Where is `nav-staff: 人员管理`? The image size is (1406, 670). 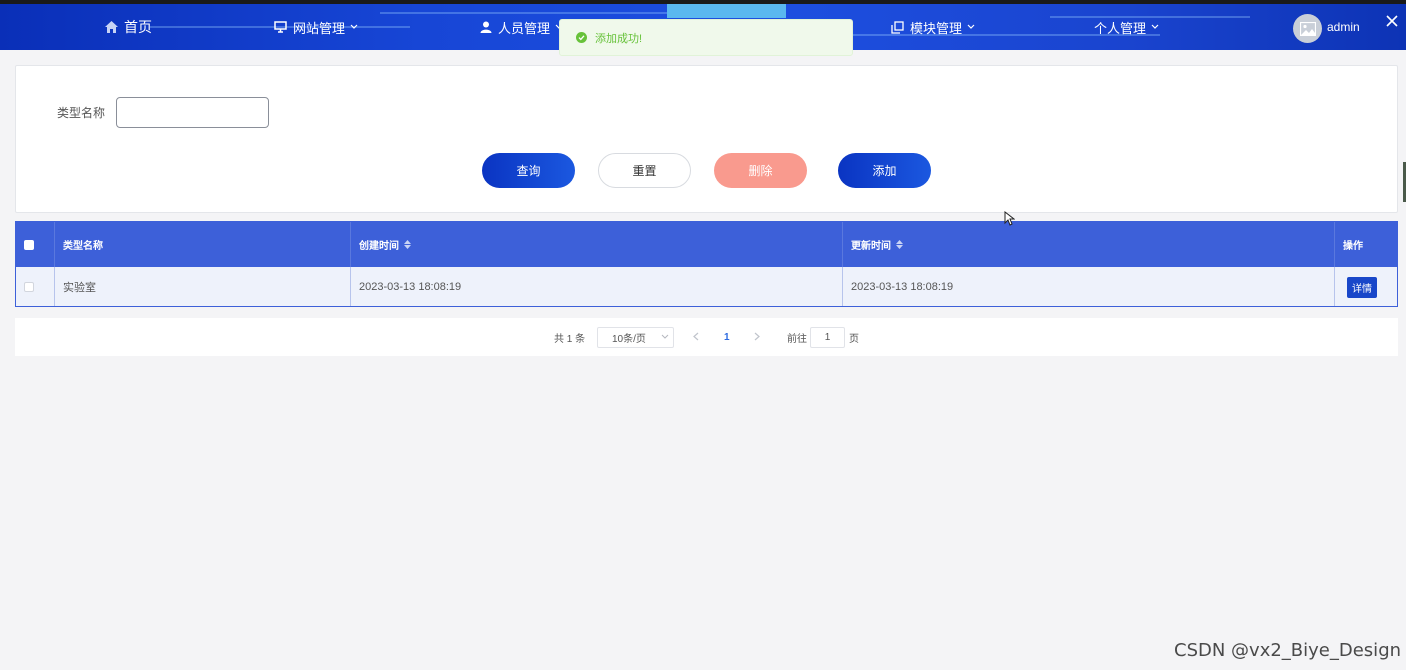
nav-staff: 人员管理 is located at coordinates (521, 27).